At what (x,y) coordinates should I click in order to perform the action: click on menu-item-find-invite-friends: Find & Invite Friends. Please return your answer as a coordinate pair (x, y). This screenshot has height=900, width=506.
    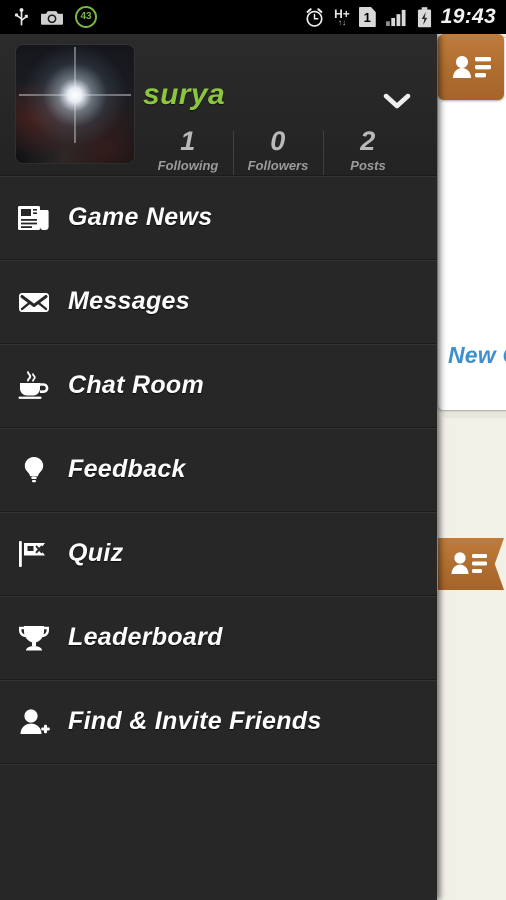
    Looking at the image, I should click on (218, 721).